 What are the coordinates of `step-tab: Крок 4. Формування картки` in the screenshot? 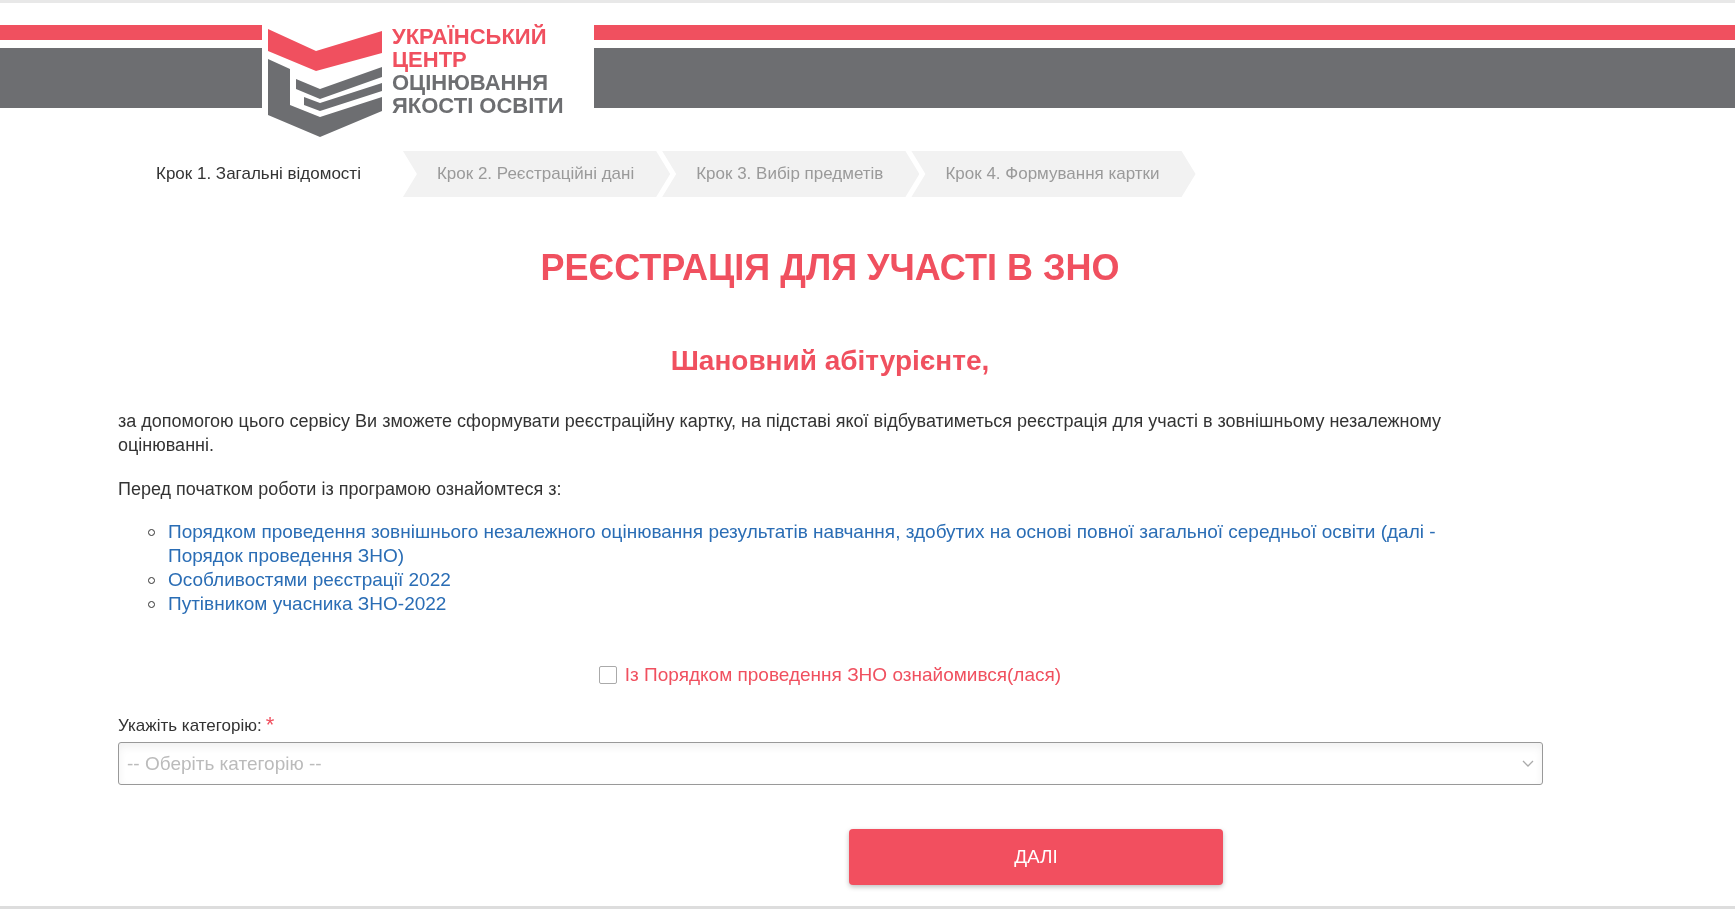 It's located at (1053, 174).